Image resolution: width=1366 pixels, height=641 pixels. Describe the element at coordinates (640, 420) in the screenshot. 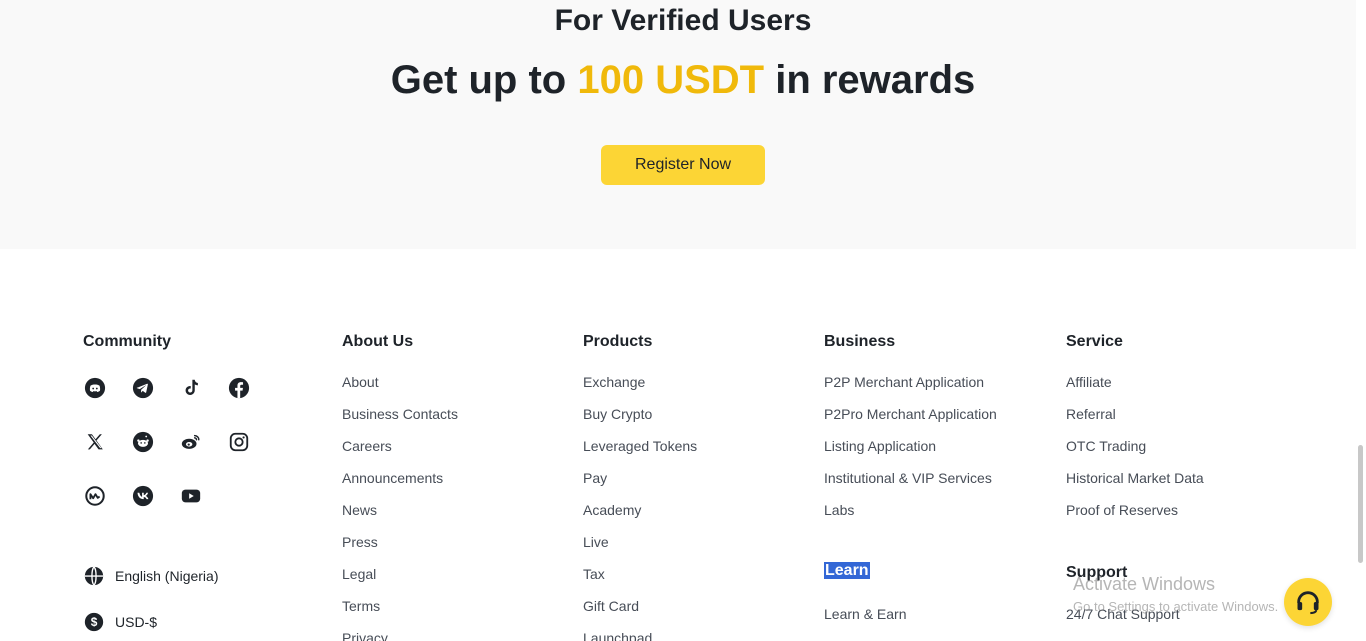

I see `footer-link-buy-crypto: Buy Crypto` at that location.